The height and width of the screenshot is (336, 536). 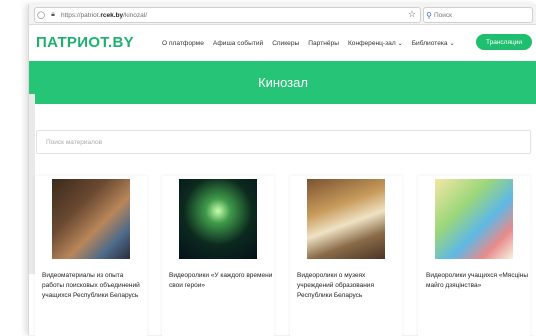 What do you see at coordinates (53, 15) in the screenshot?
I see `lock-icon: 🔒︎` at bounding box center [53, 15].